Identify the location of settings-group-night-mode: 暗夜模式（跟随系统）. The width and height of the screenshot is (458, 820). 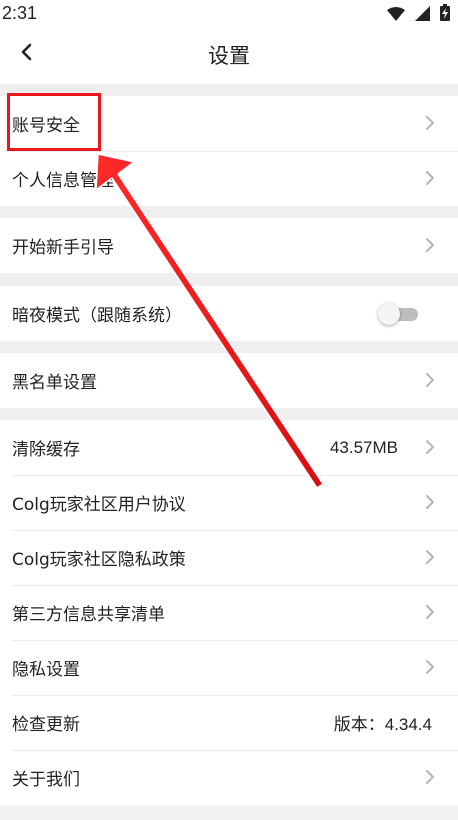
(229, 313).